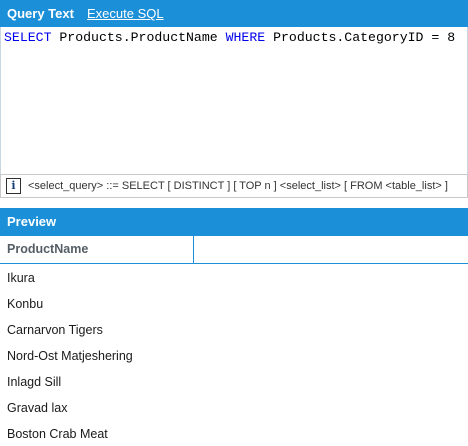 Image resolution: width=468 pixels, height=446 pixels. I want to click on table-row: Inlagd Sill, so click(234, 382).